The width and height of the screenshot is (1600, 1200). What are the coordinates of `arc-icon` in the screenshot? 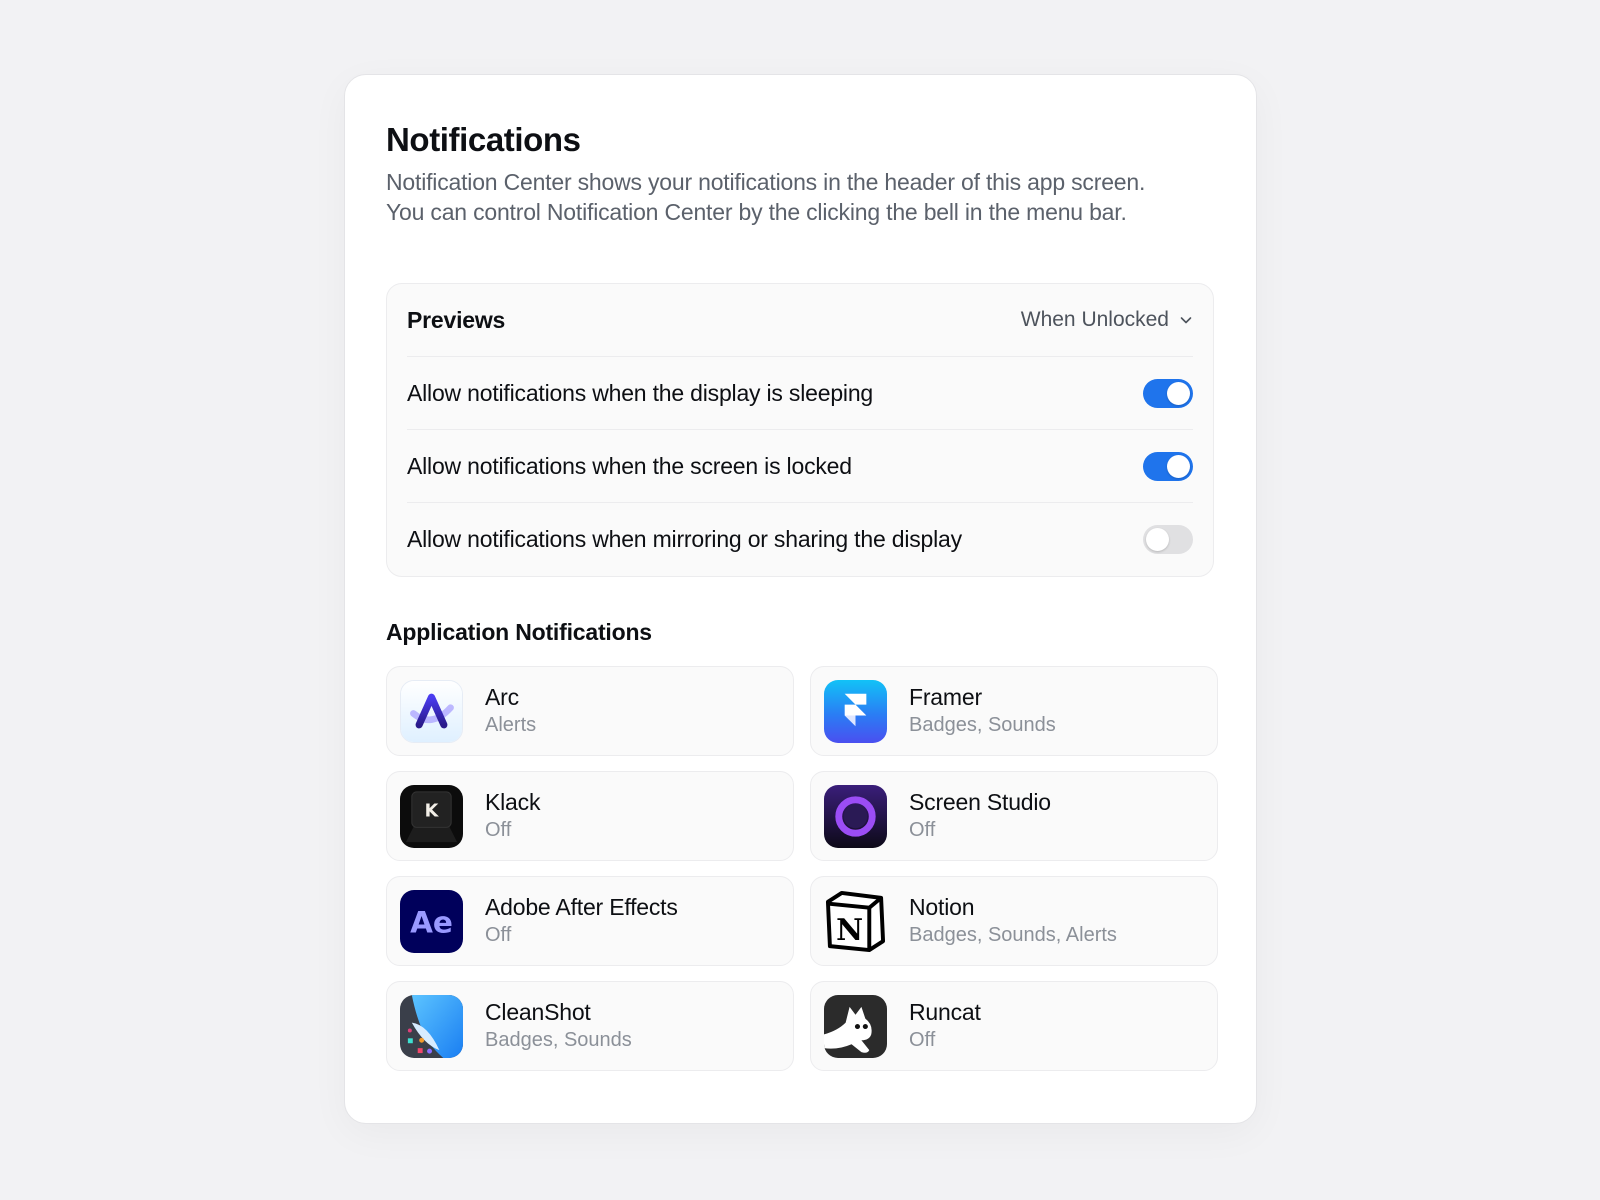 It's located at (431, 711).